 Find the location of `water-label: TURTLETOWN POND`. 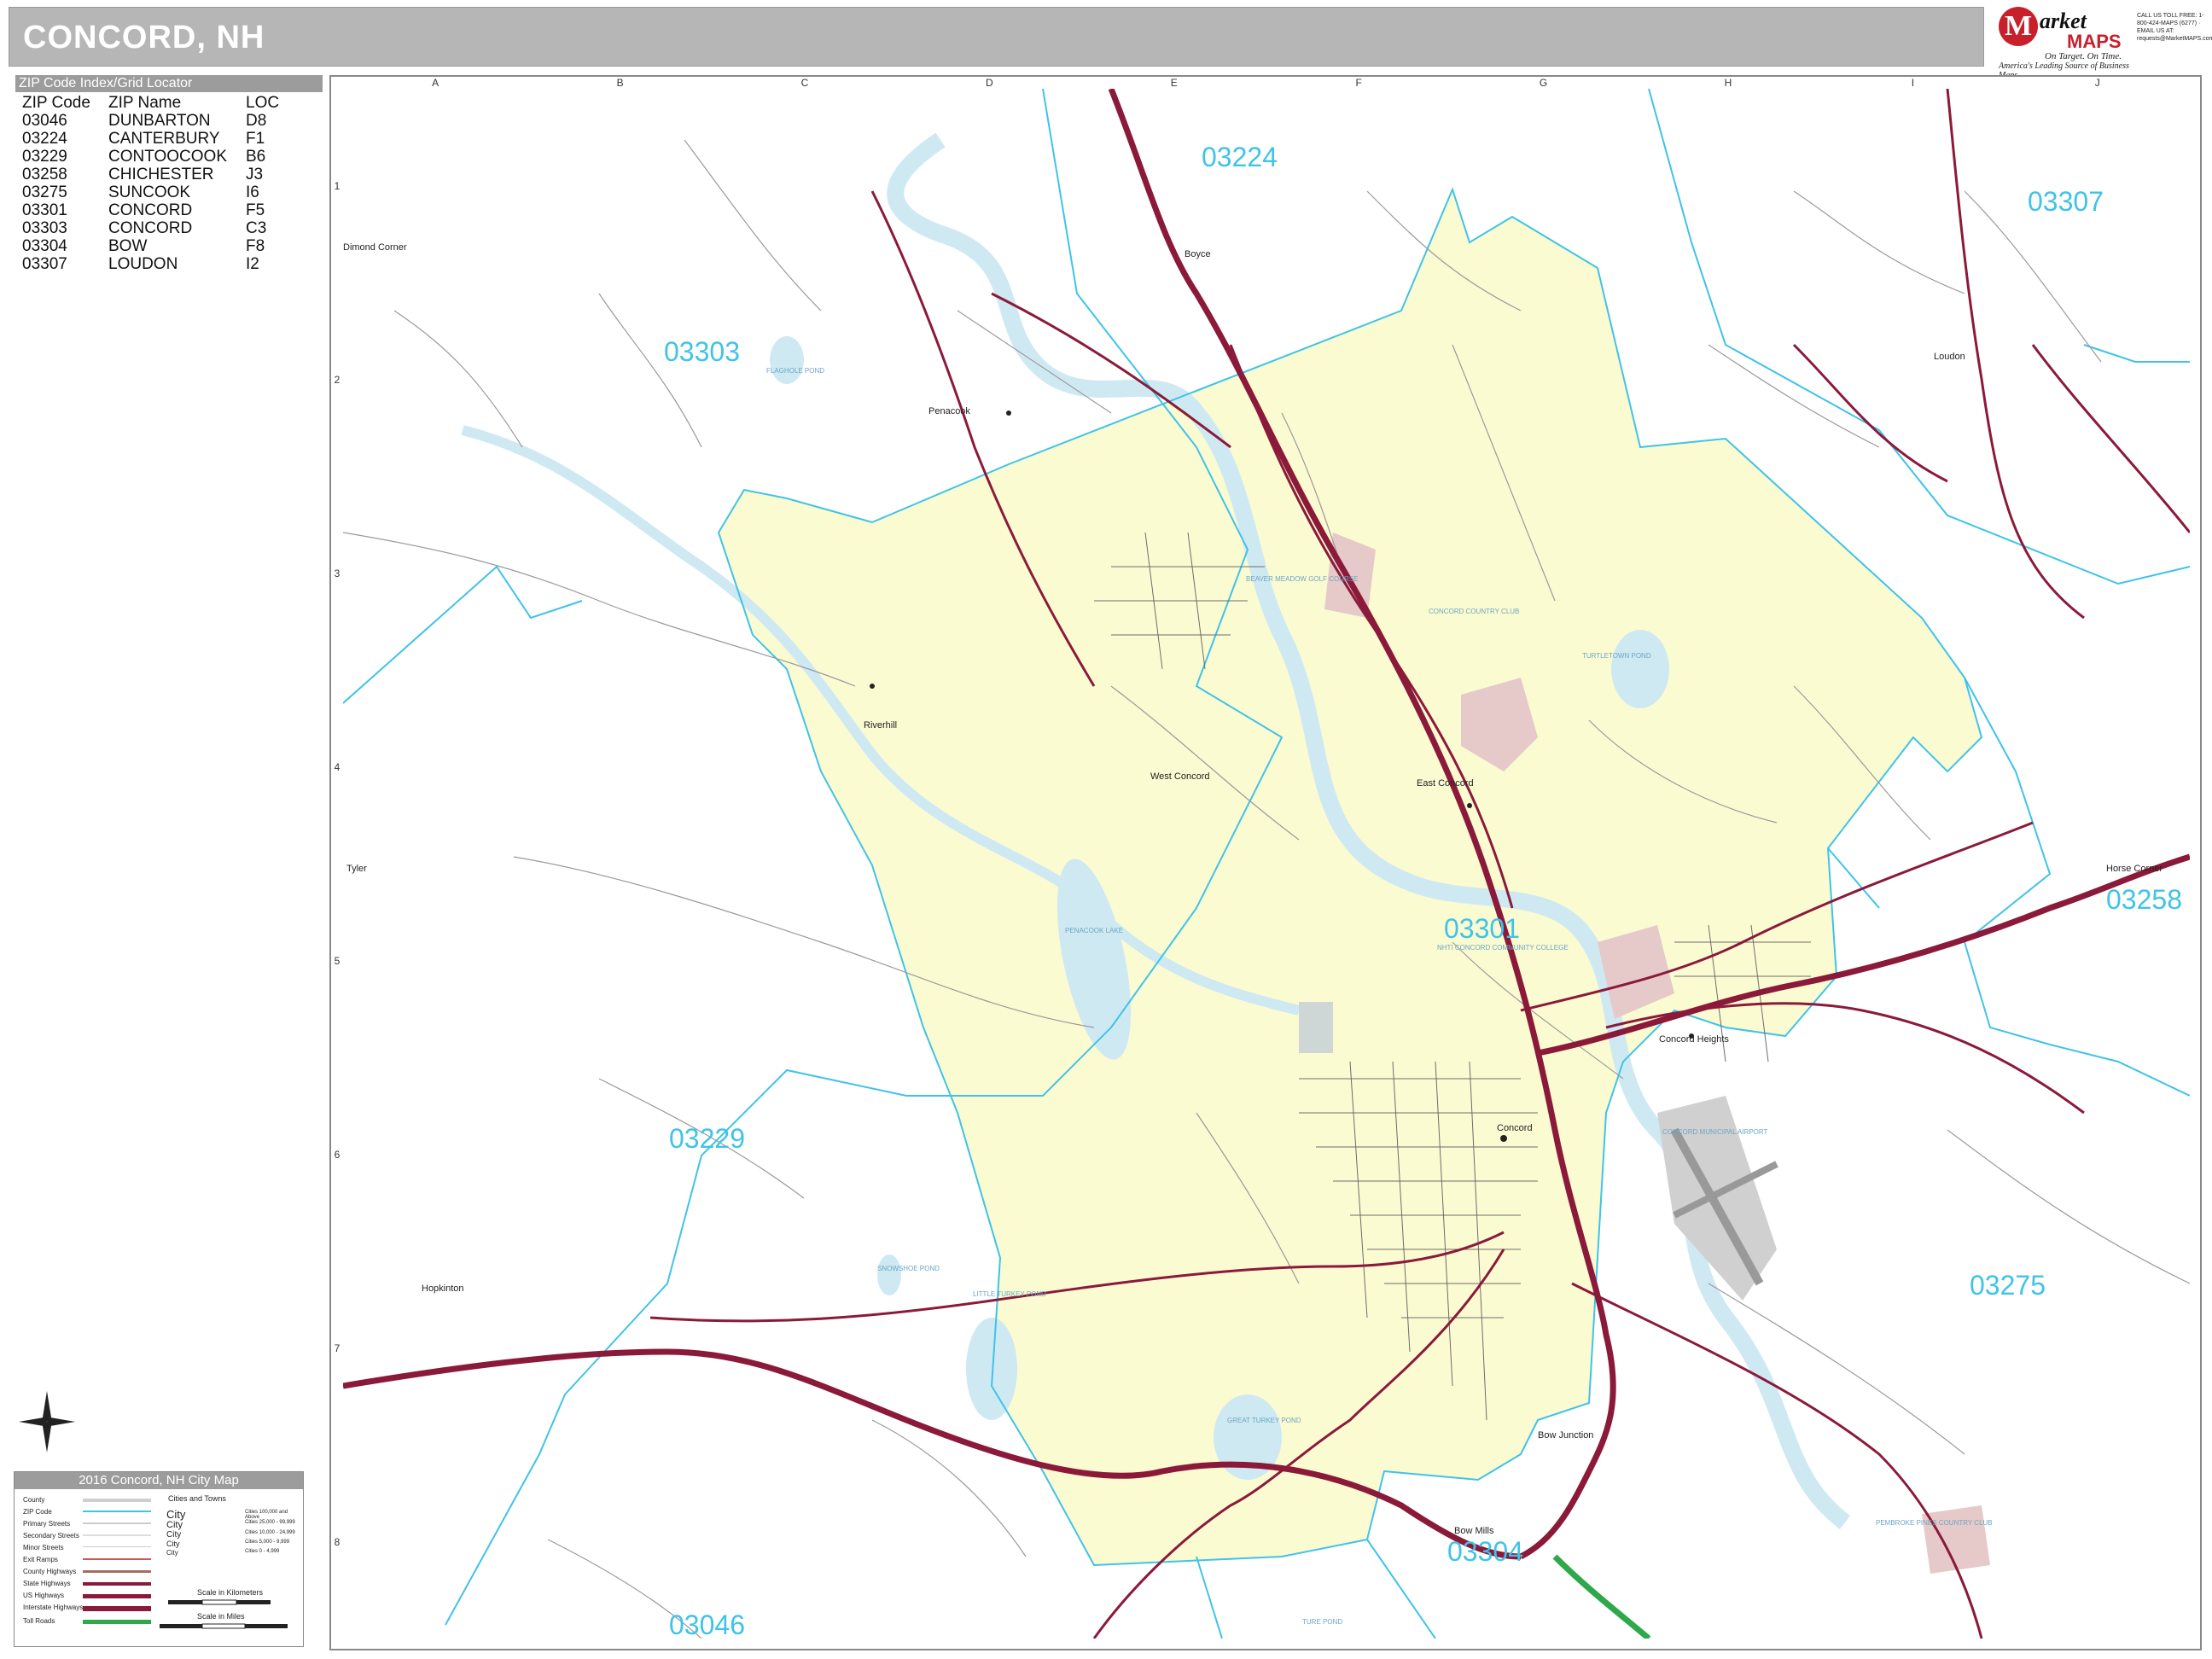

water-label: TURTLETOWN POND is located at coordinates (1616, 656).